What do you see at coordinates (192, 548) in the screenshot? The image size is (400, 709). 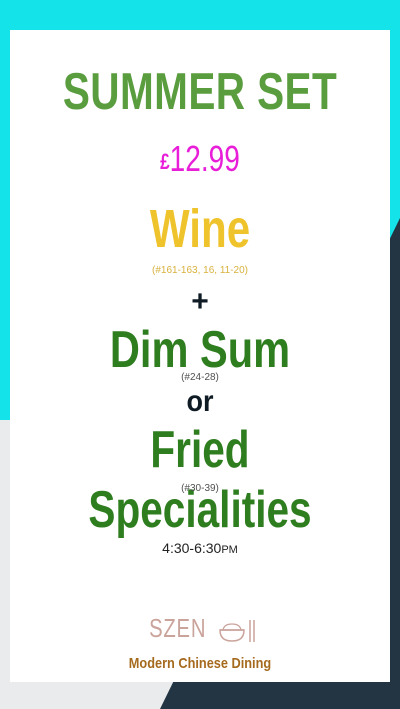 I see `time-hours: 4:30-6:30` at bounding box center [192, 548].